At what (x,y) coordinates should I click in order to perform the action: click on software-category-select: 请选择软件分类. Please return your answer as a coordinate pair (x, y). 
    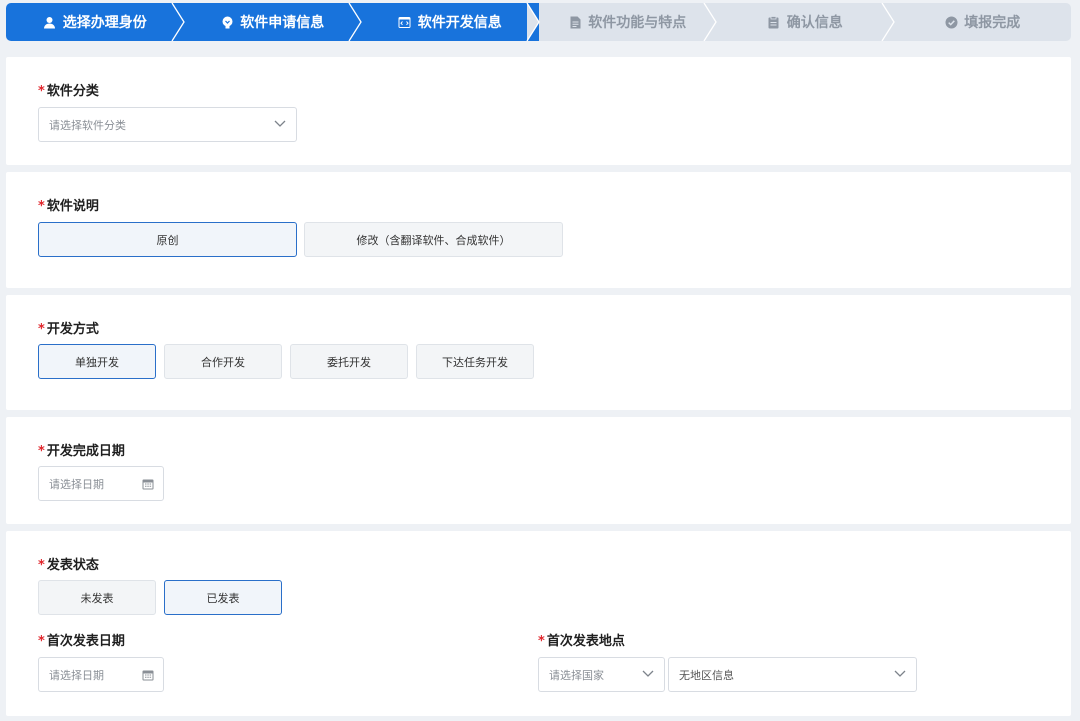
    Looking at the image, I should click on (167, 124).